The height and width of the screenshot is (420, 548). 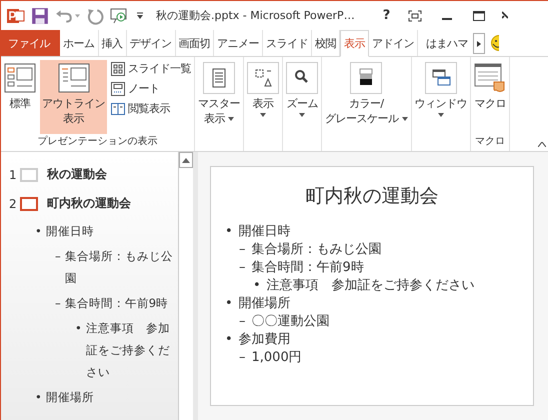 What do you see at coordinates (415, 16) in the screenshot?
I see `fullscreen-icon` at bounding box center [415, 16].